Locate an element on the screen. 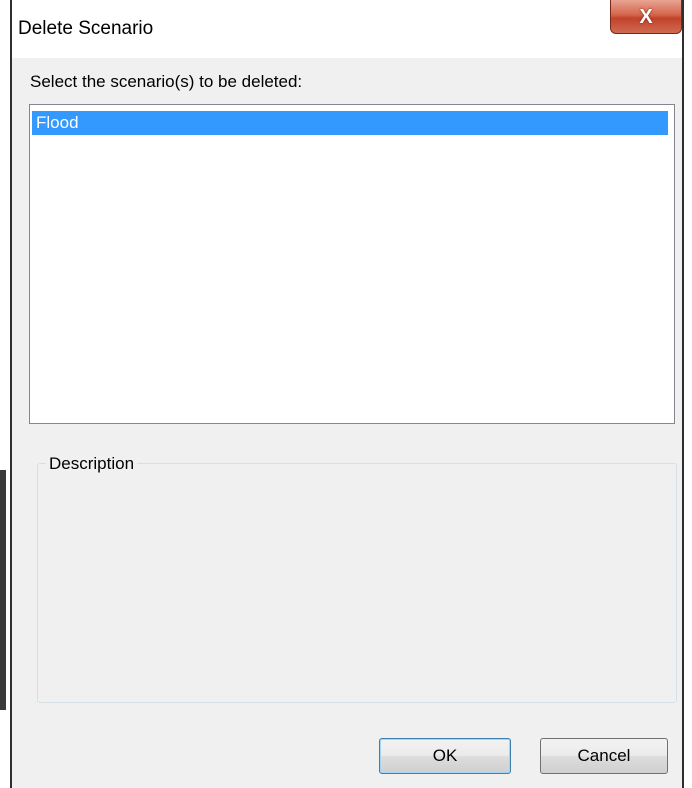 The image size is (692, 788). close-button: X is located at coordinates (646, 17).